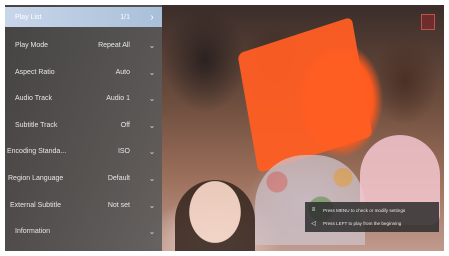 The image size is (449, 256). What do you see at coordinates (33, 98) in the screenshot?
I see `menu-item-label: Audio Track` at bounding box center [33, 98].